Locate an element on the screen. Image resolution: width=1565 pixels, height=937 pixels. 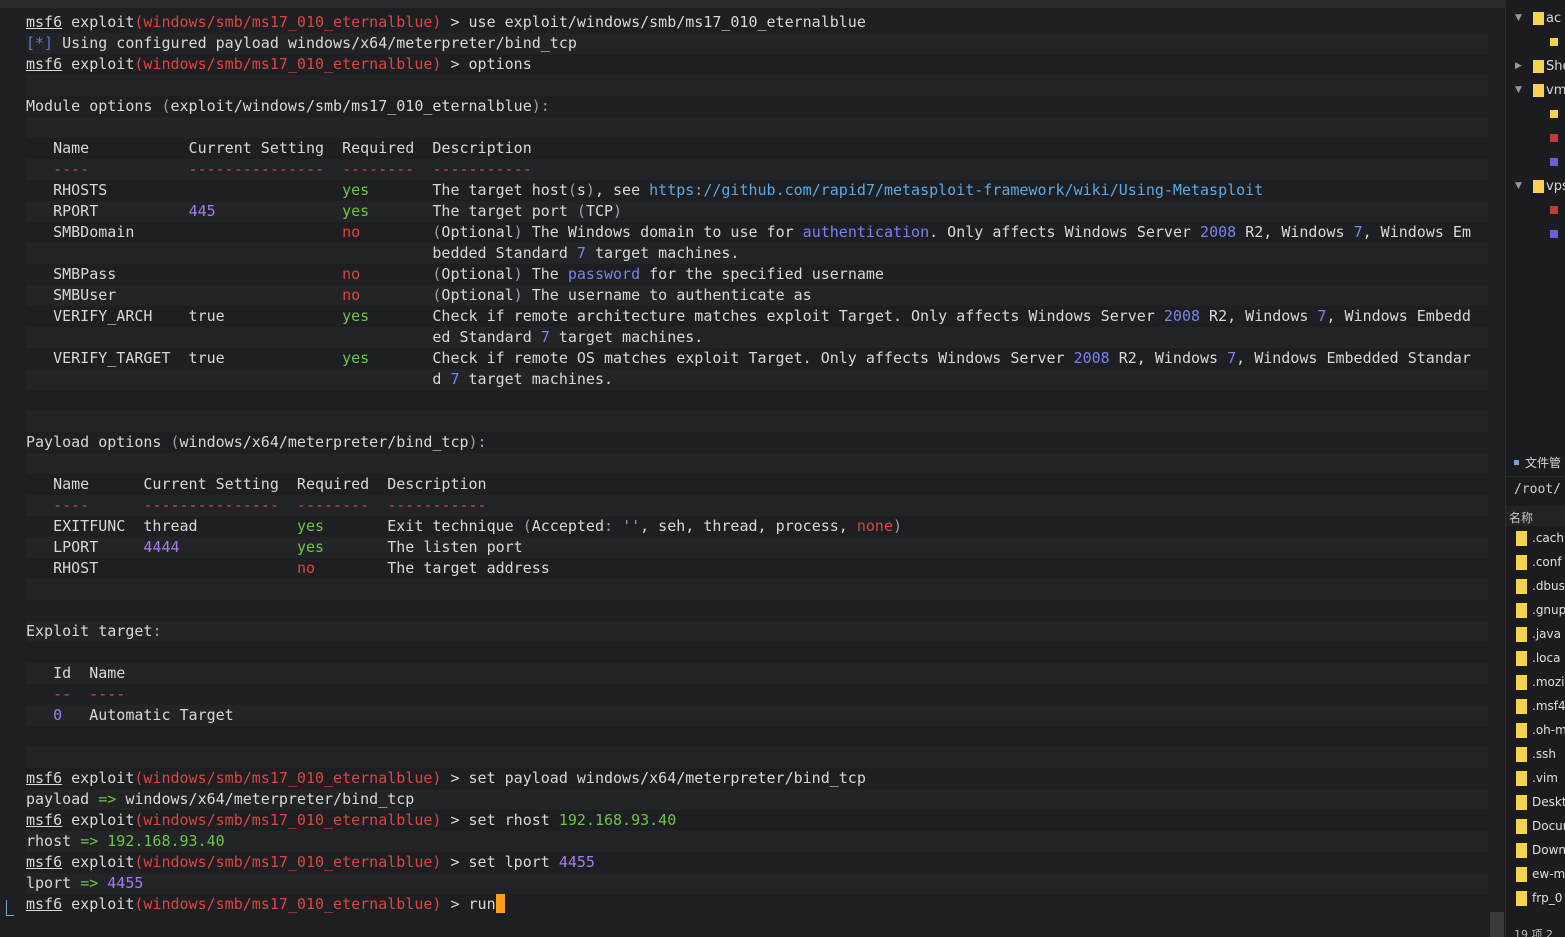
target-row: 0 Automatic Target is located at coordinates (757, 715).